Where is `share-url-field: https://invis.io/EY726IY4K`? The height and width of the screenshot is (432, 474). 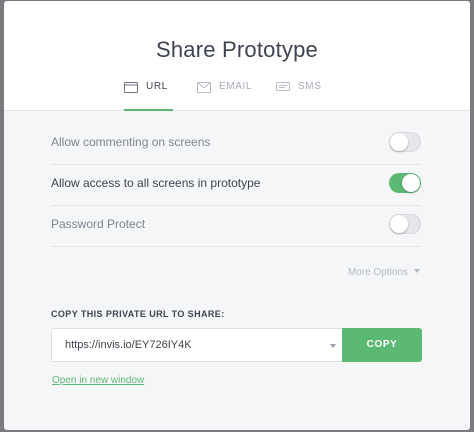 share-url-field: https://invis.io/EY726IY4K is located at coordinates (196, 345).